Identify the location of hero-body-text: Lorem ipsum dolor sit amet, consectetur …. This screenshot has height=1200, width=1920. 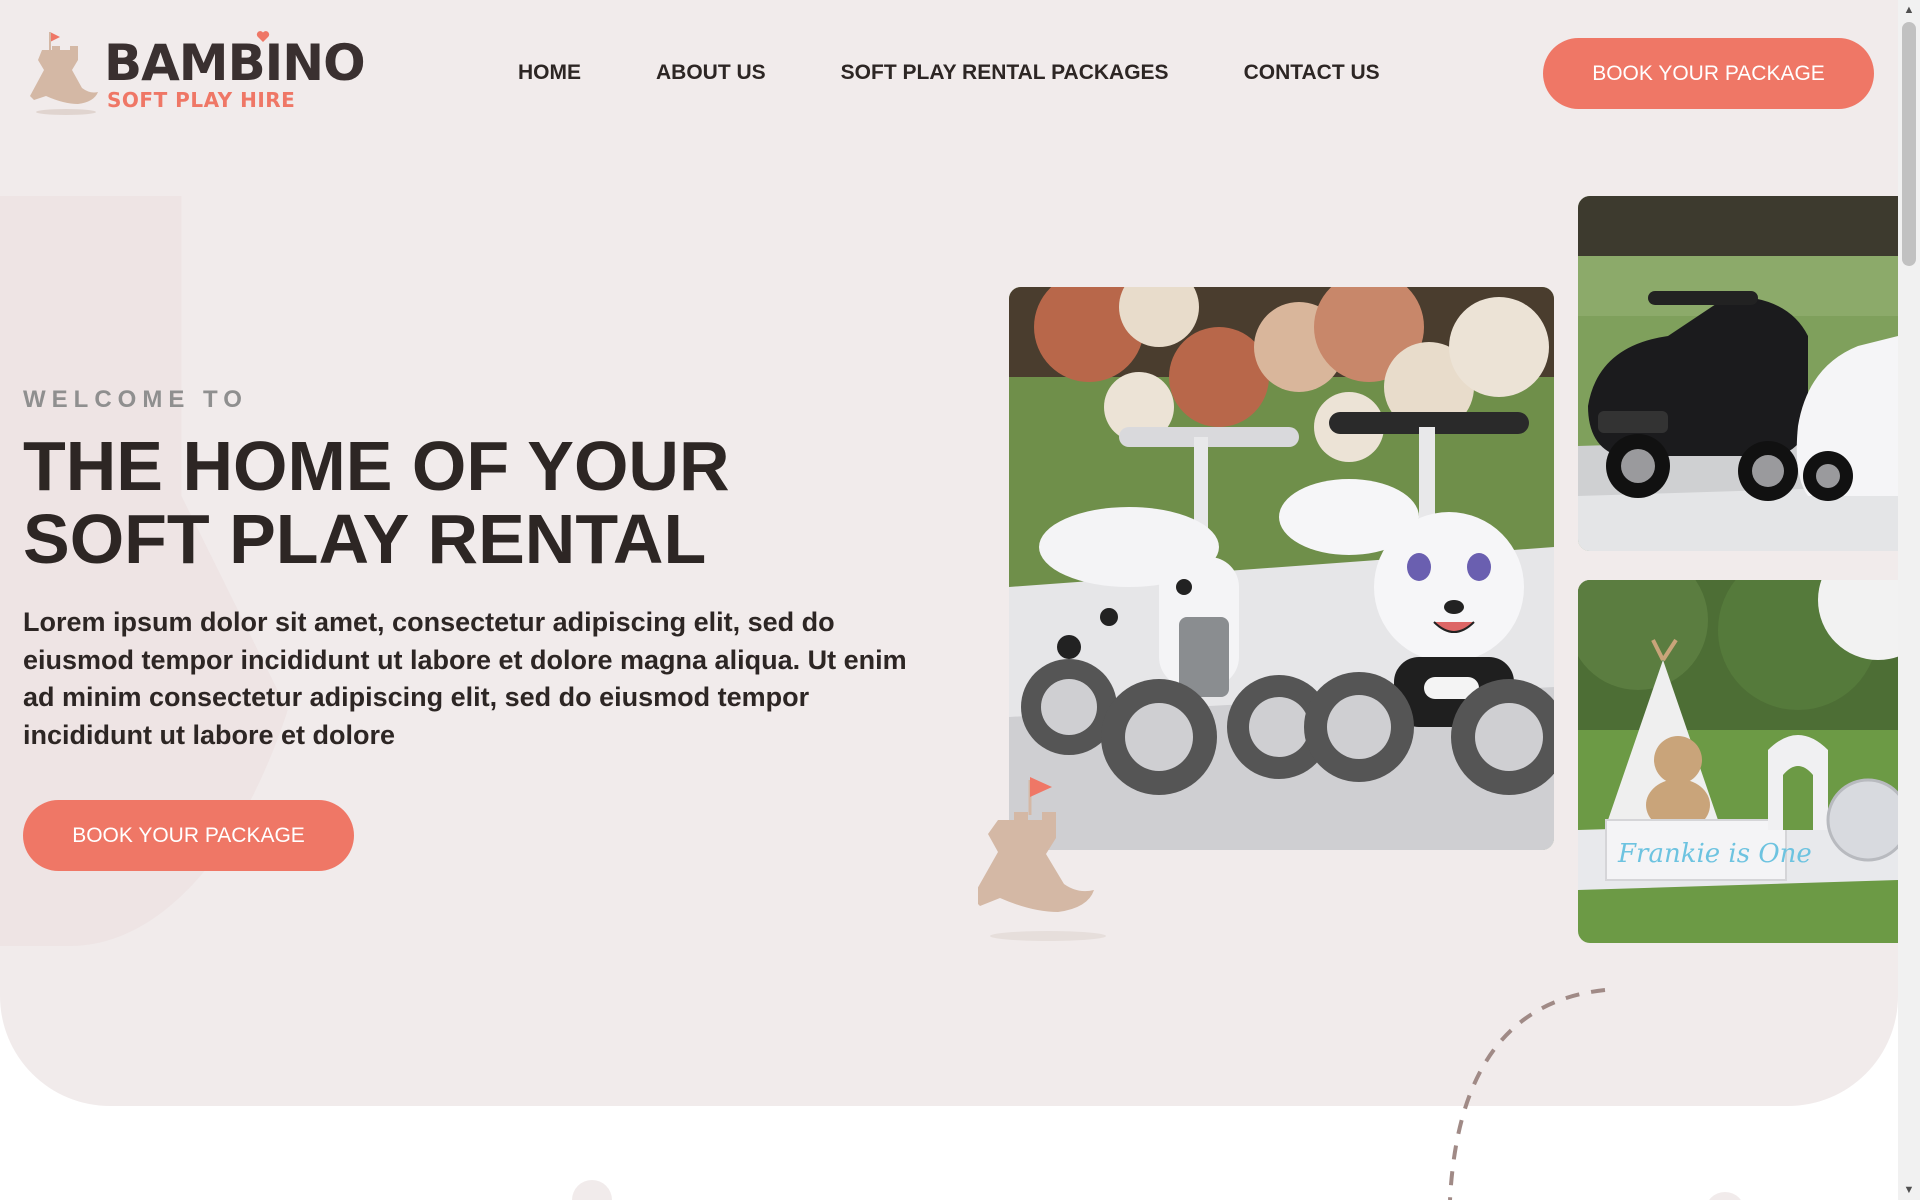
(465, 678).